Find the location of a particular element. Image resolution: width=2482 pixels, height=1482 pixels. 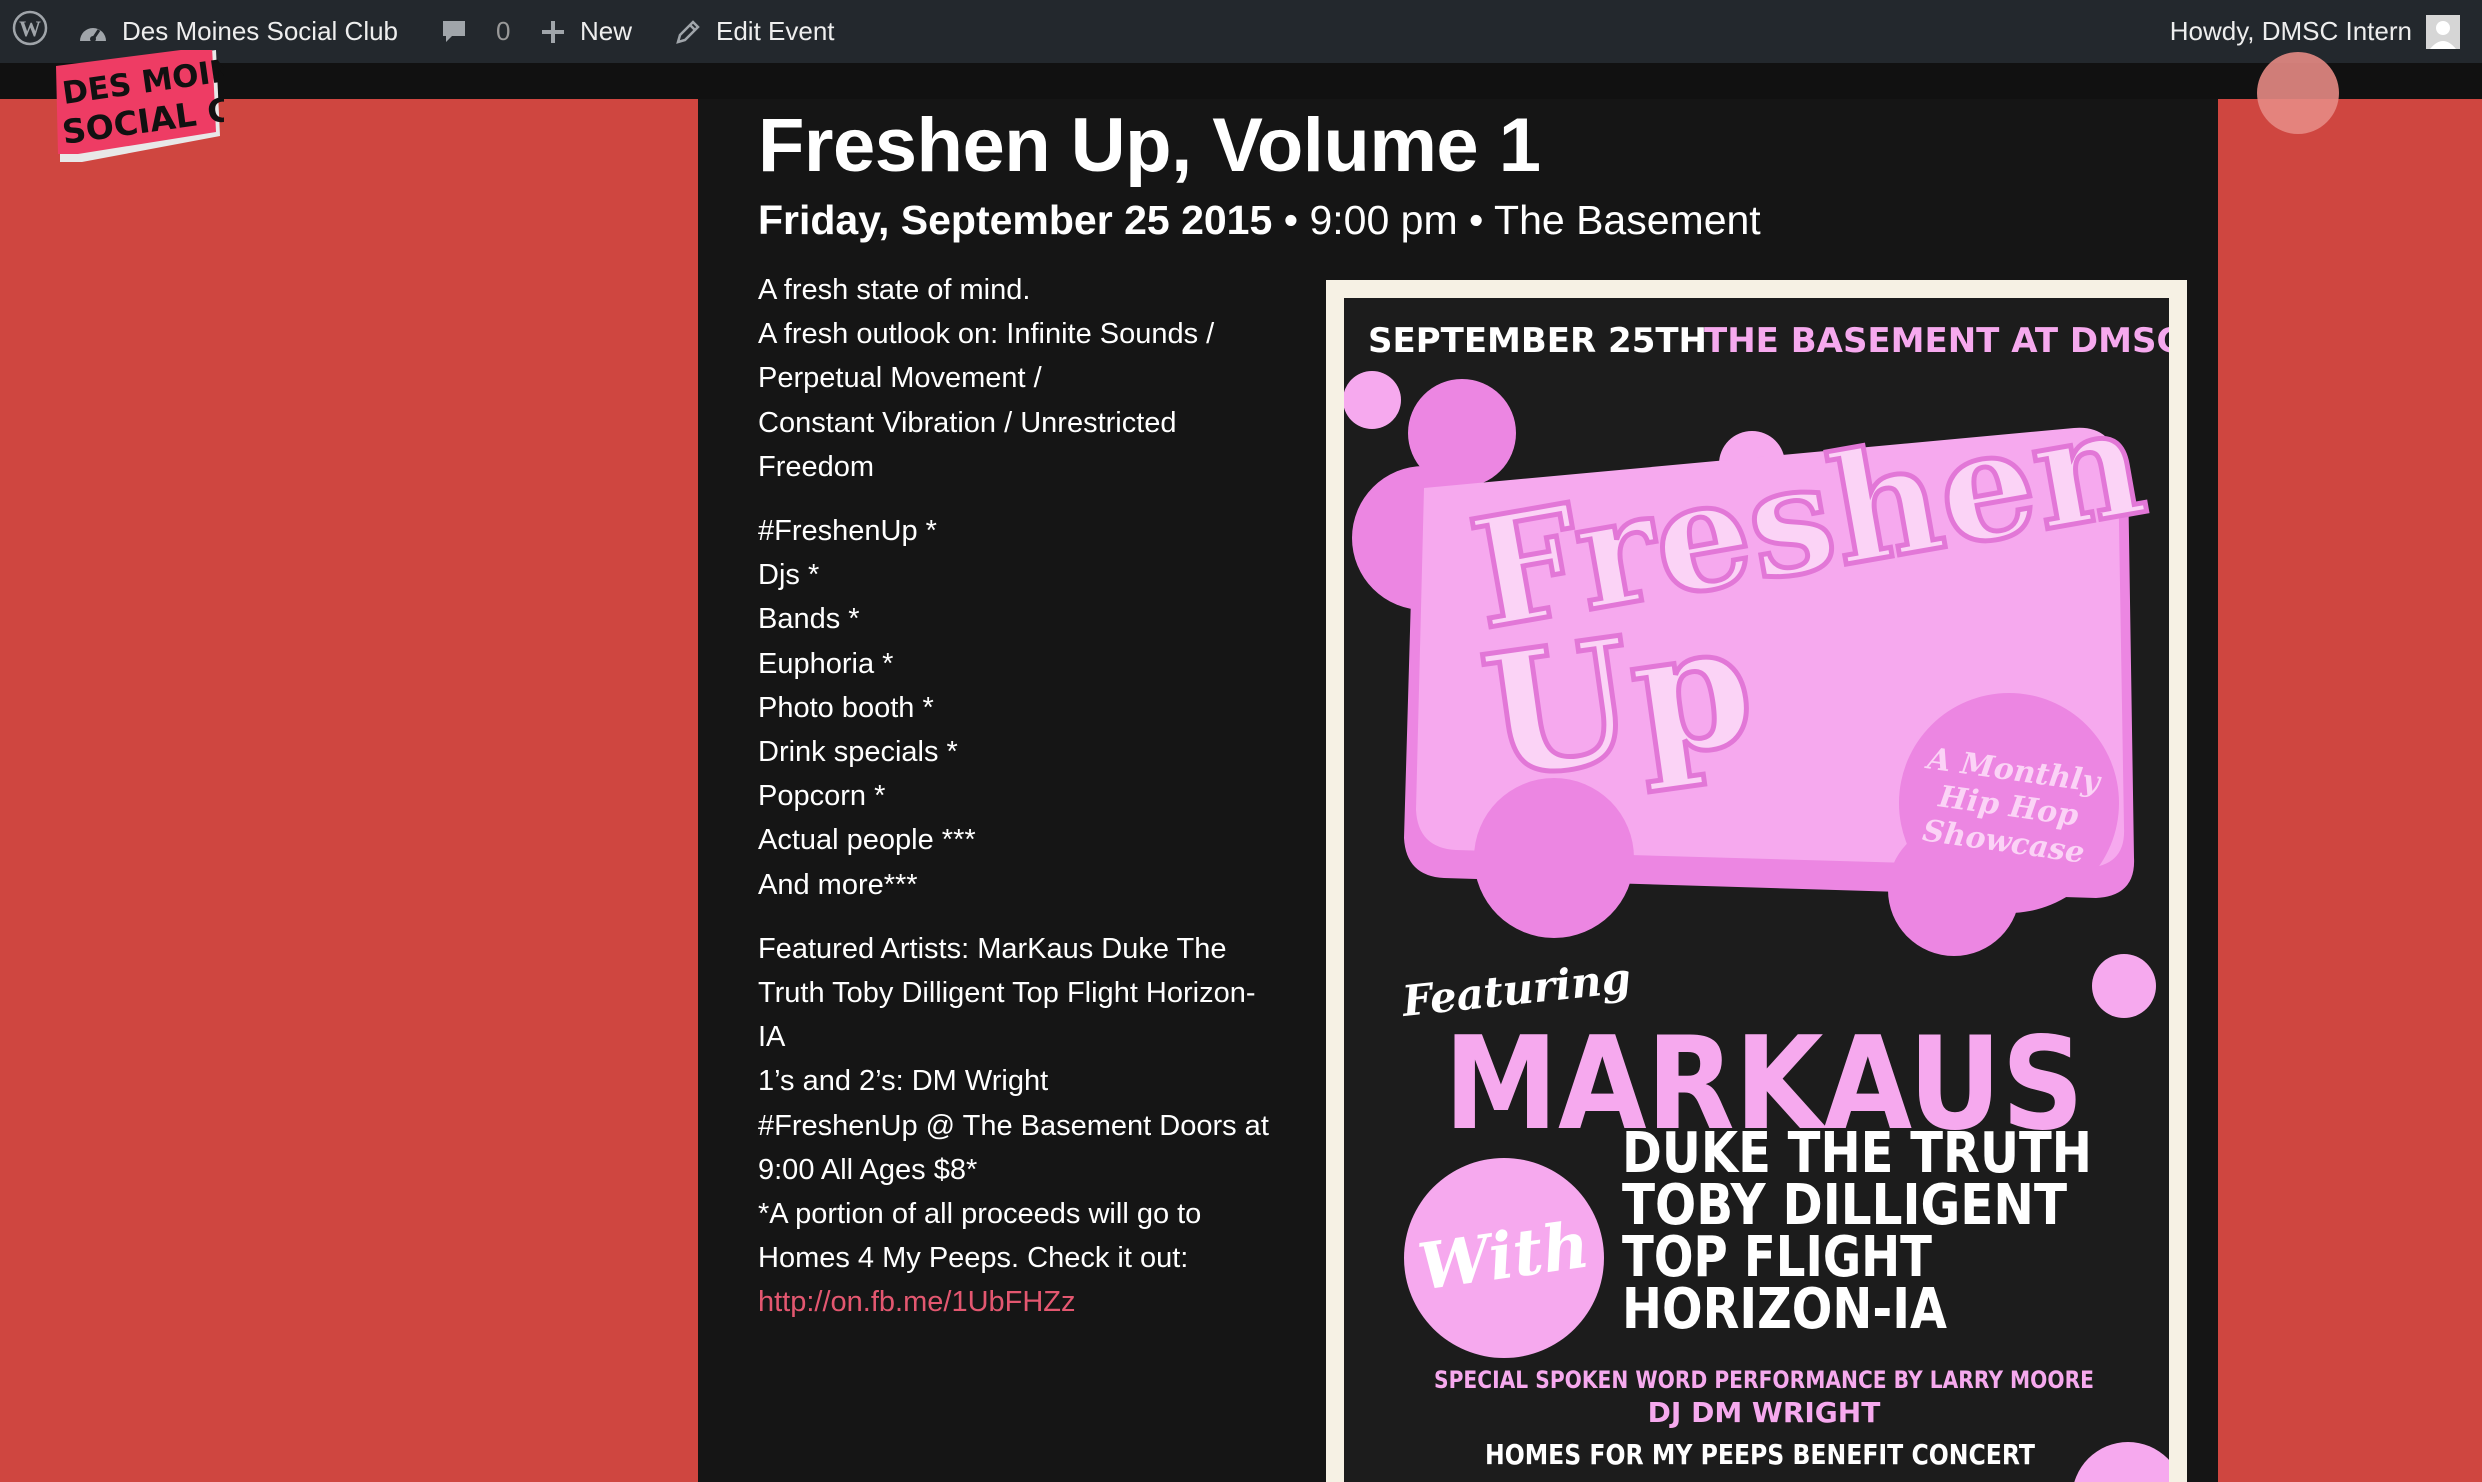

intro-line: Freedom is located at coordinates (816, 466).